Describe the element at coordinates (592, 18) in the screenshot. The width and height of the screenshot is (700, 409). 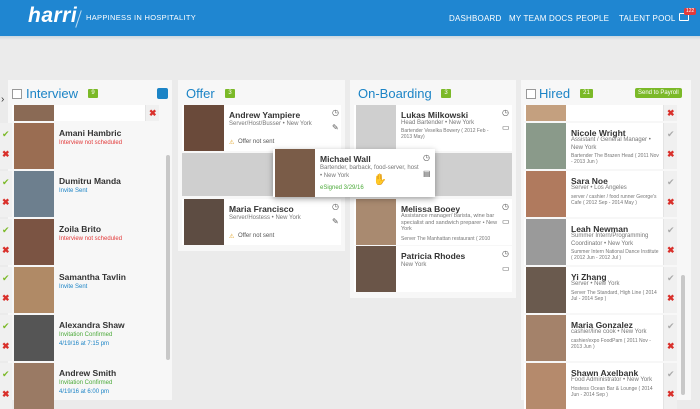
I see `nav-people: PEOPLE` at that location.